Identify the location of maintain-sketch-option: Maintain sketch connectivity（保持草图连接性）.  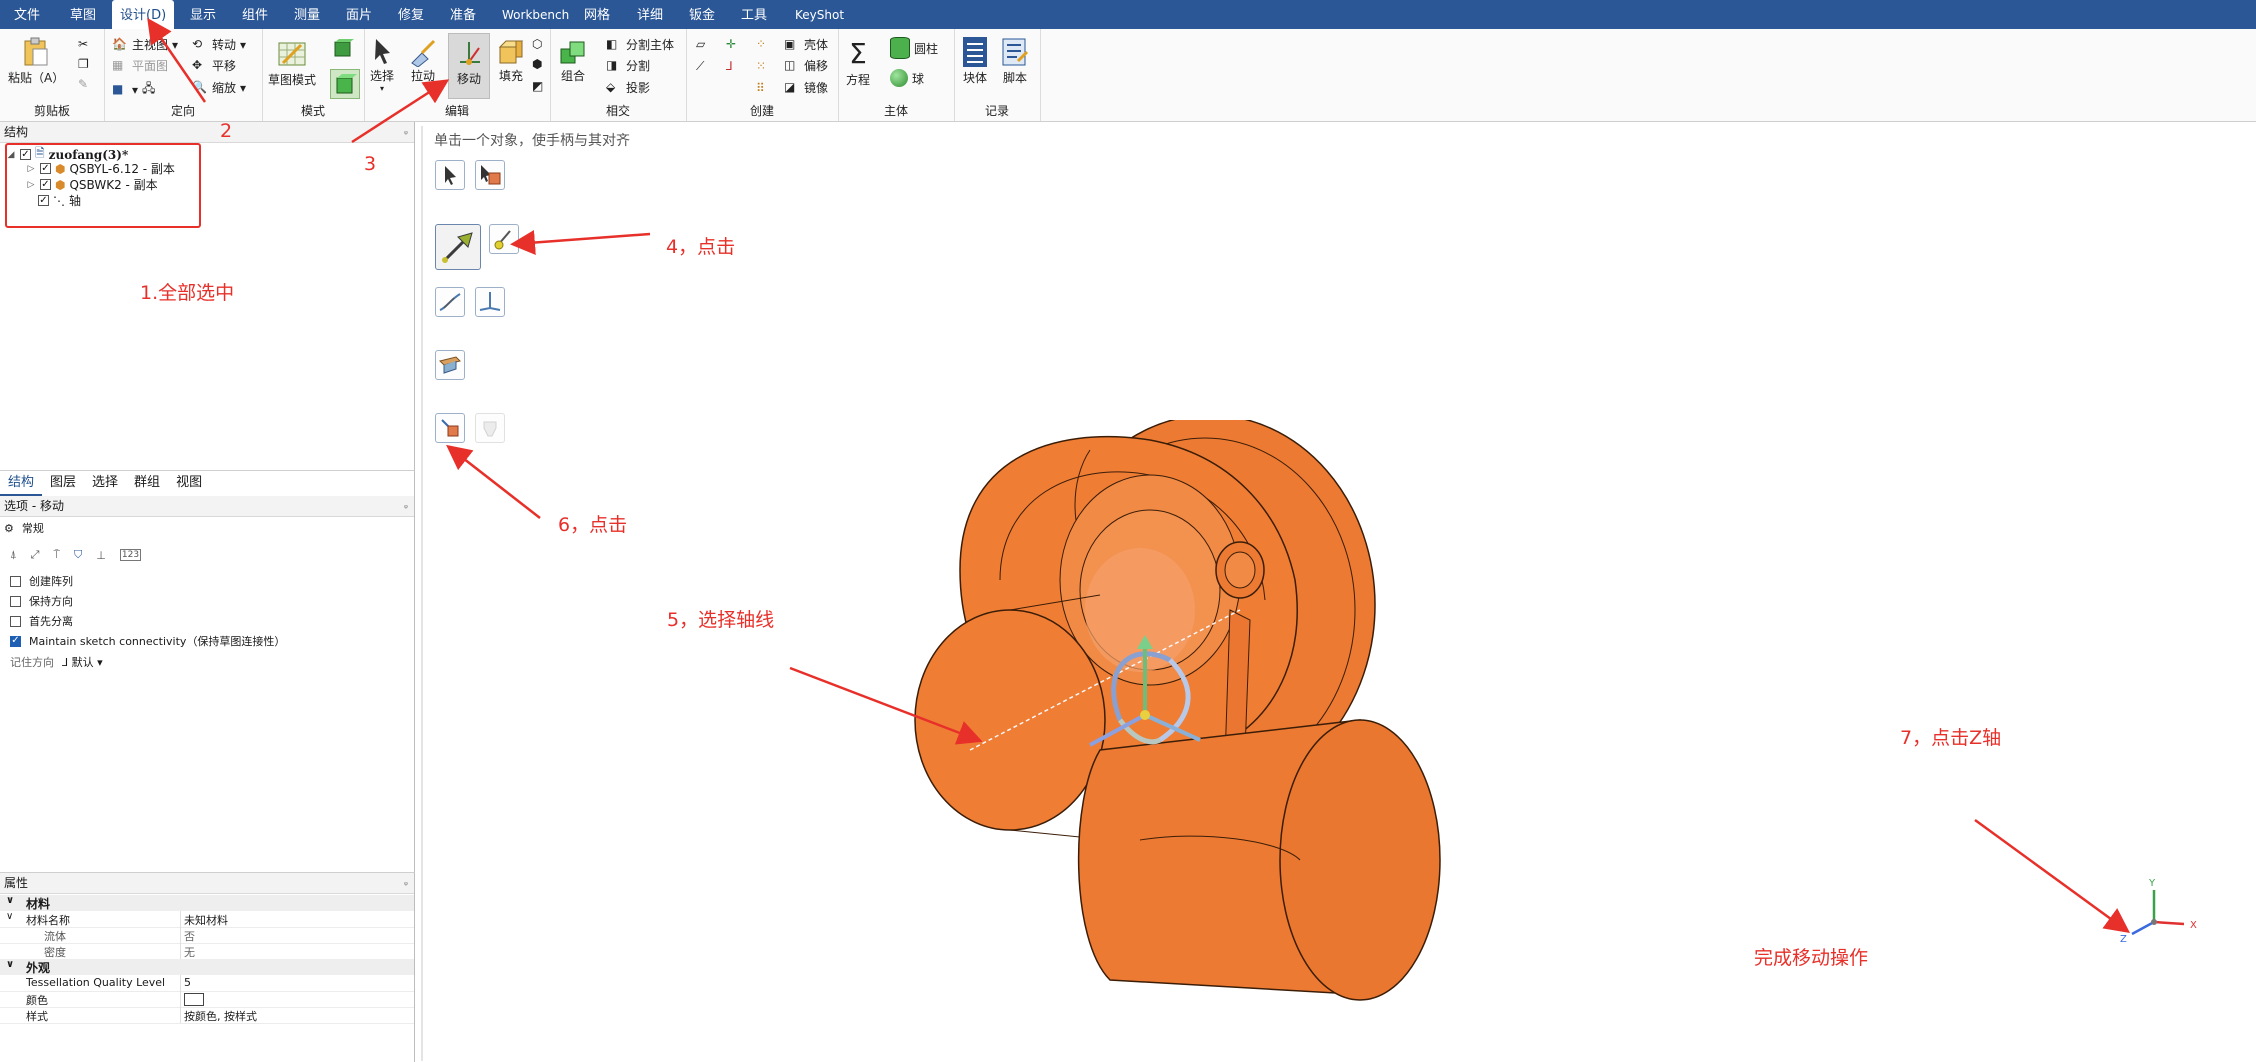
(147, 641).